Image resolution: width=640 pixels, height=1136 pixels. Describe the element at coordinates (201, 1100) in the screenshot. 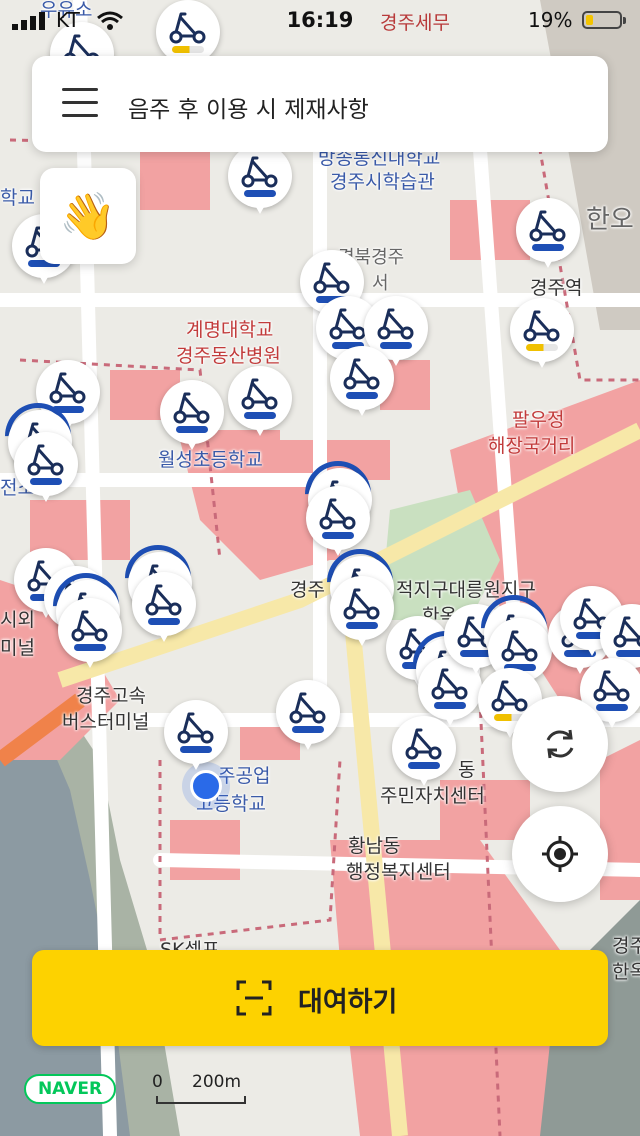

I see `scale-bar` at that location.